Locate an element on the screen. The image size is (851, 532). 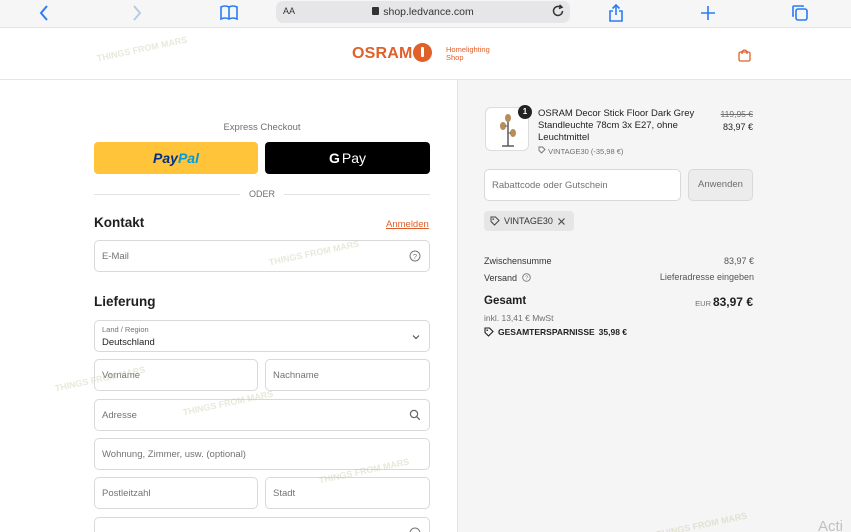
url-text-wrap: shop.ledvance.com is located at coordinates (423, 12).